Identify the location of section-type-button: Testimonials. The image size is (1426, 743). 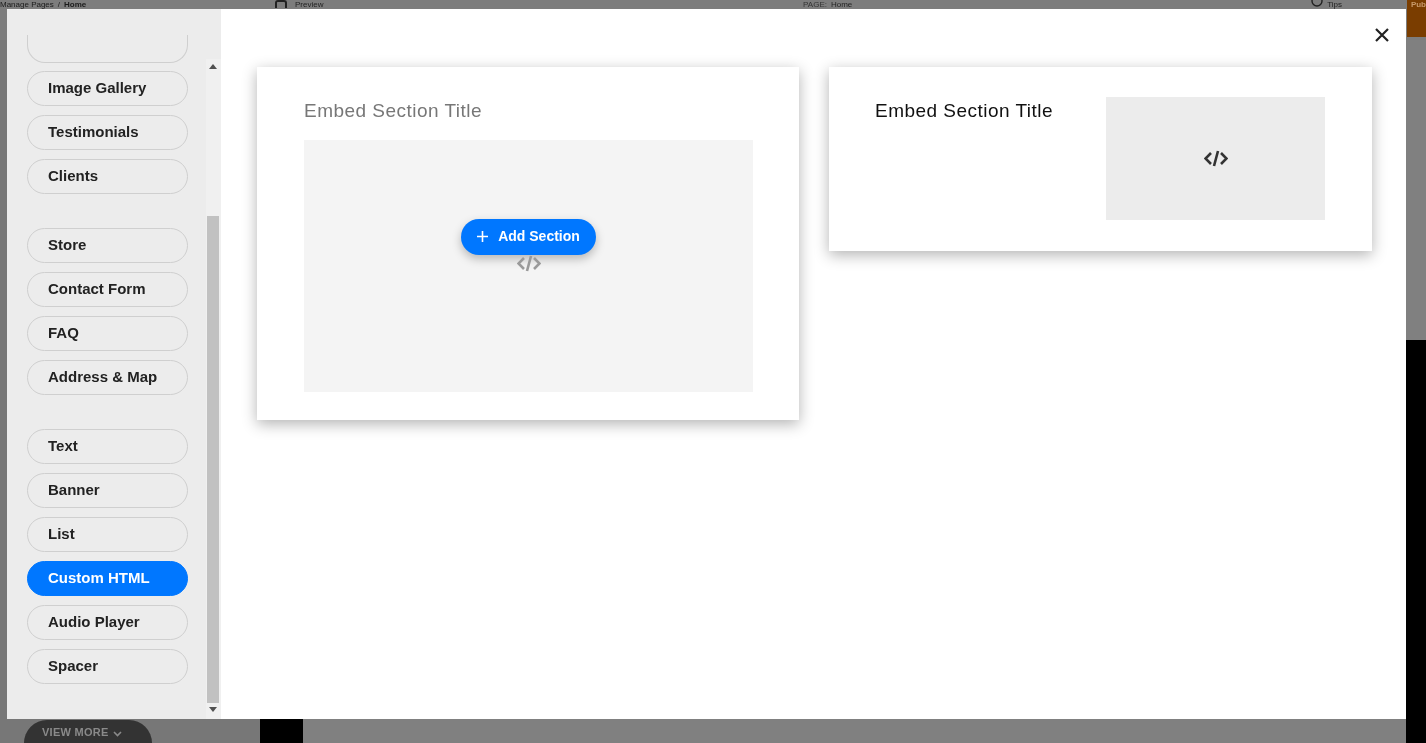
(107, 132).